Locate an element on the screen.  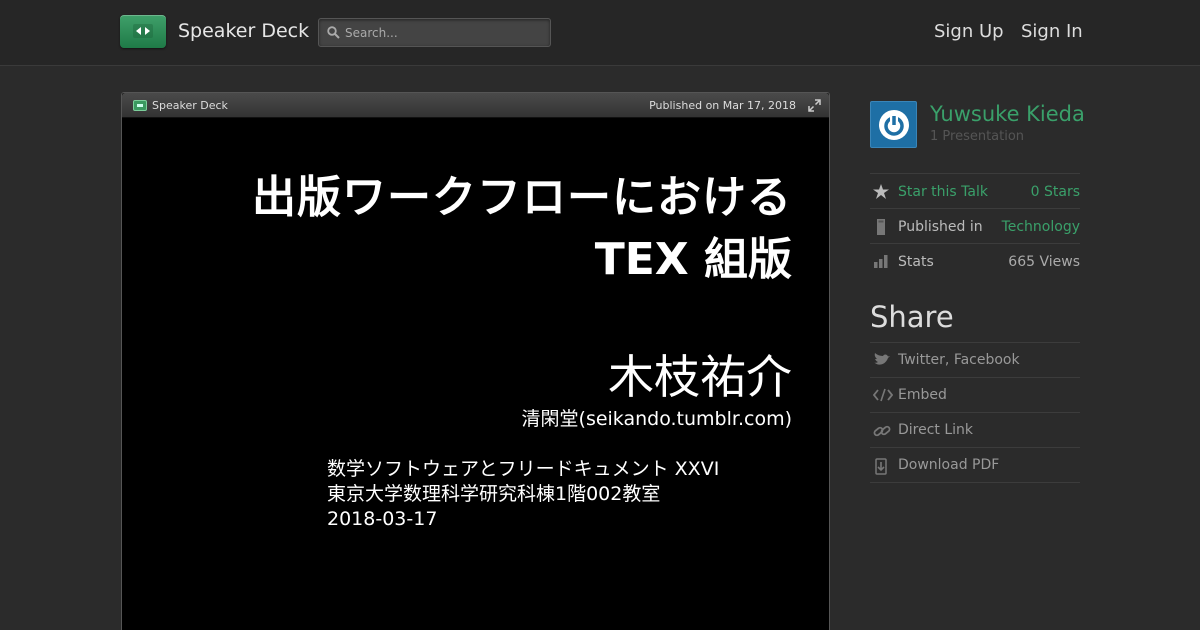
search-box is located at coordinates (434, 32).